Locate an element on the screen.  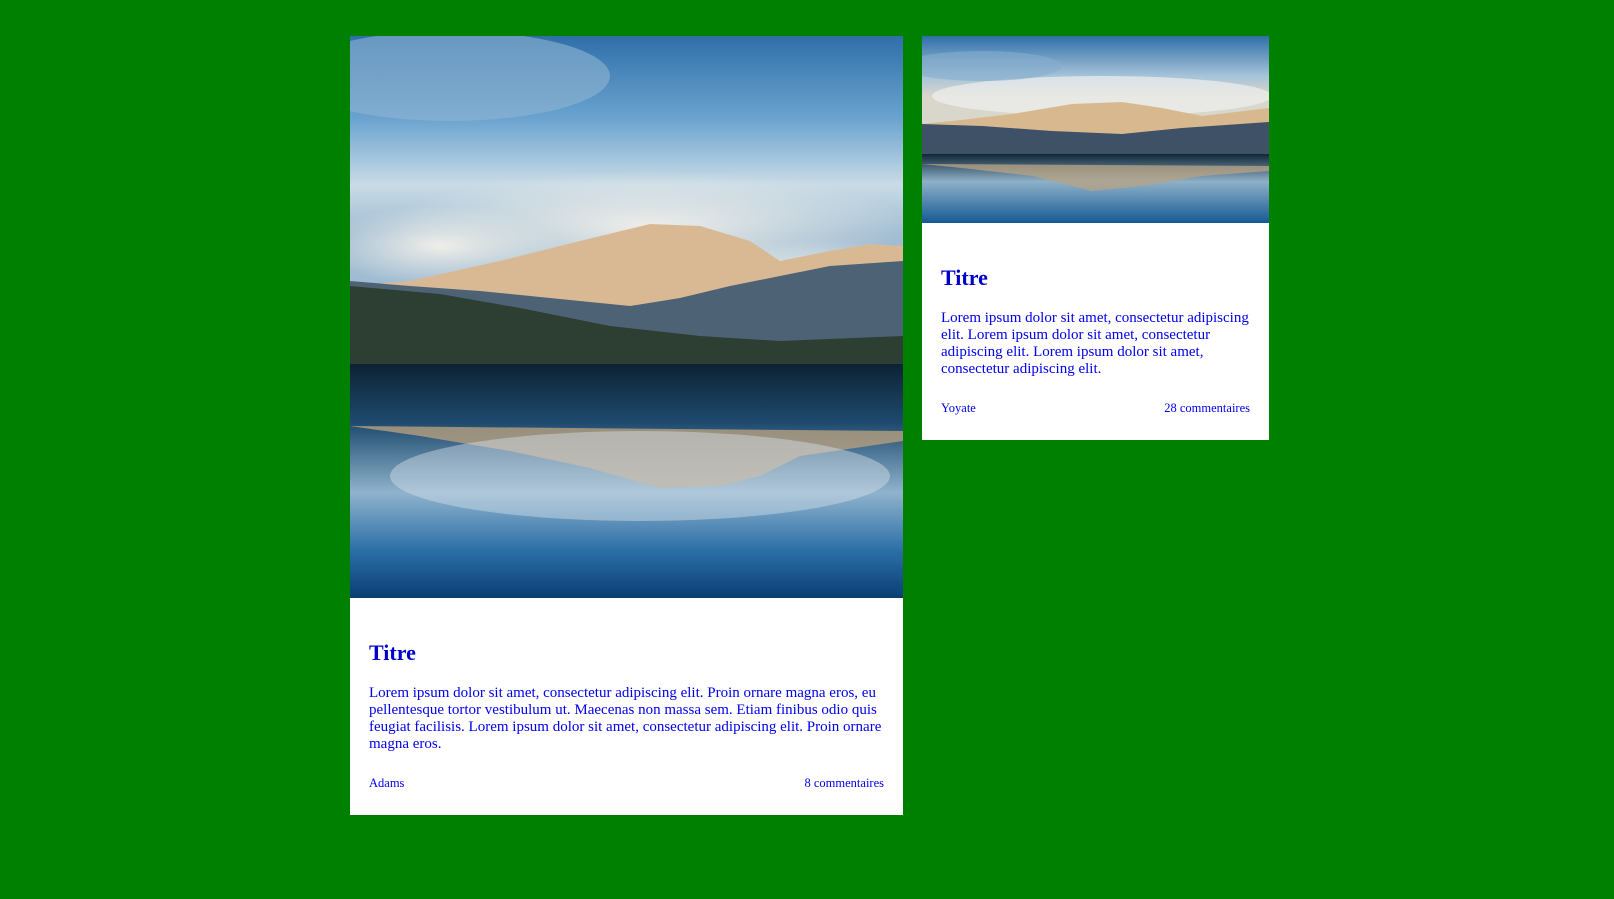
card-footer: Yoyate 28 commentaires is located at coordinates (1095, 396).